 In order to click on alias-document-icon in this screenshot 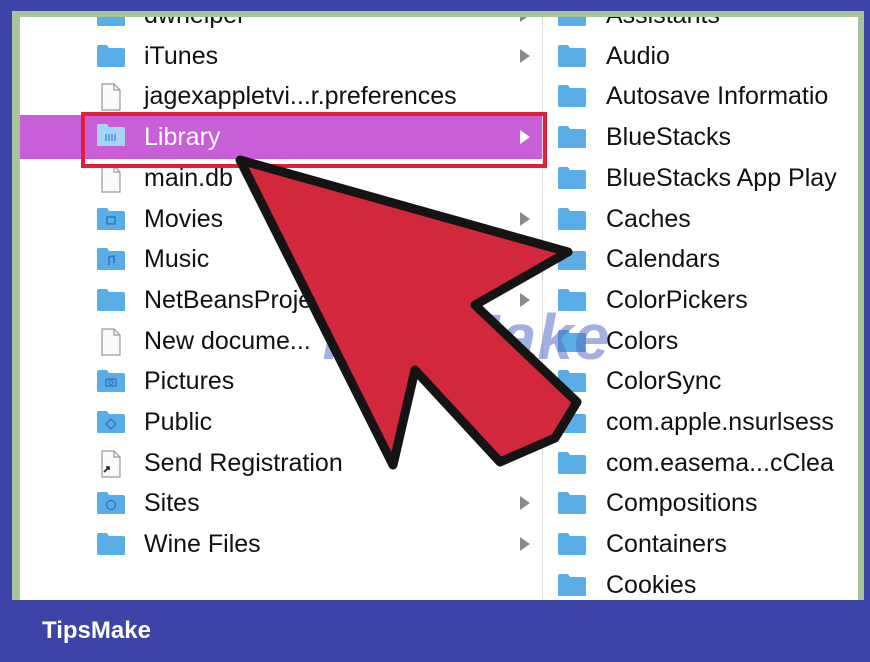, I will do `click(111, 464)`.